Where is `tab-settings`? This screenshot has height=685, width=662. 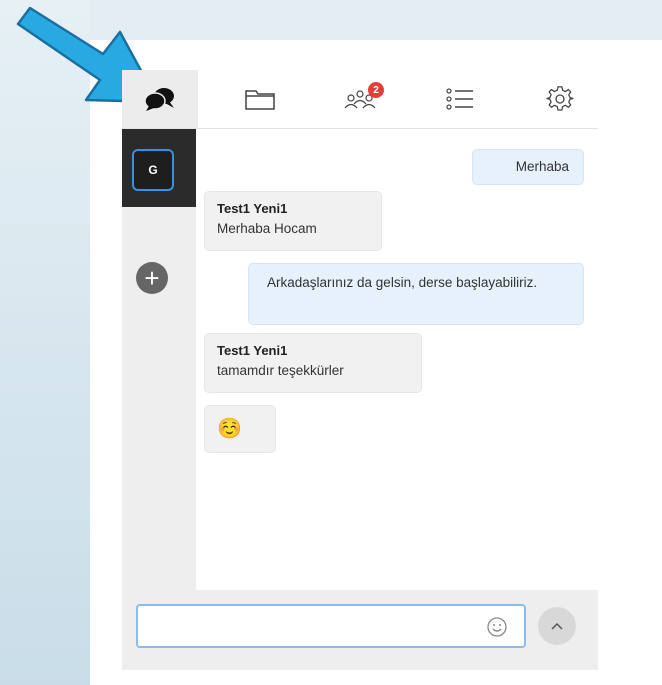
tab-settings is located at coordinates (560, 99).